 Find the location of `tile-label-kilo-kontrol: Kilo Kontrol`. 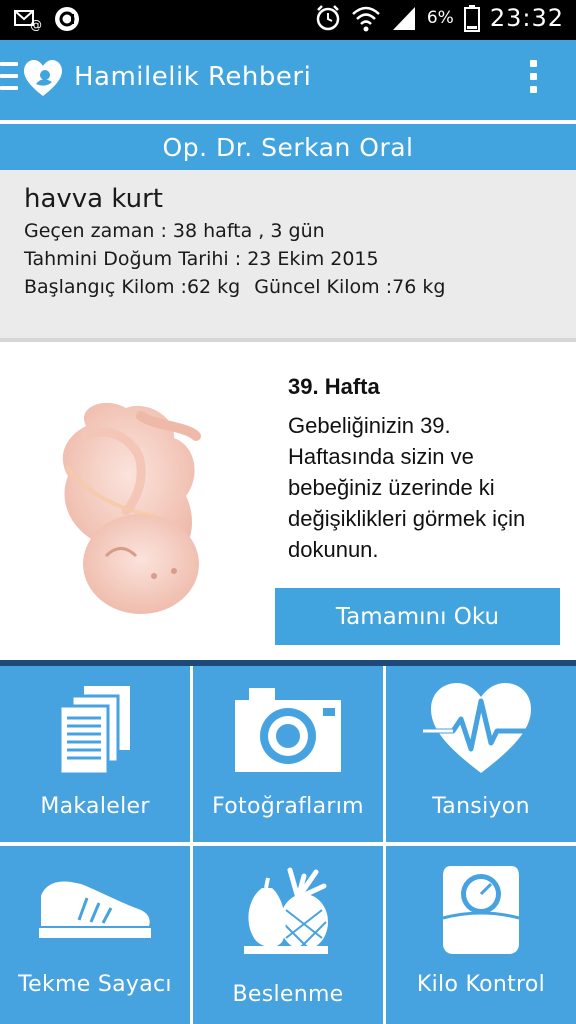

tile-label-kilo-kontrol: Kilo Kontrol is located at coordinates (481, 984).